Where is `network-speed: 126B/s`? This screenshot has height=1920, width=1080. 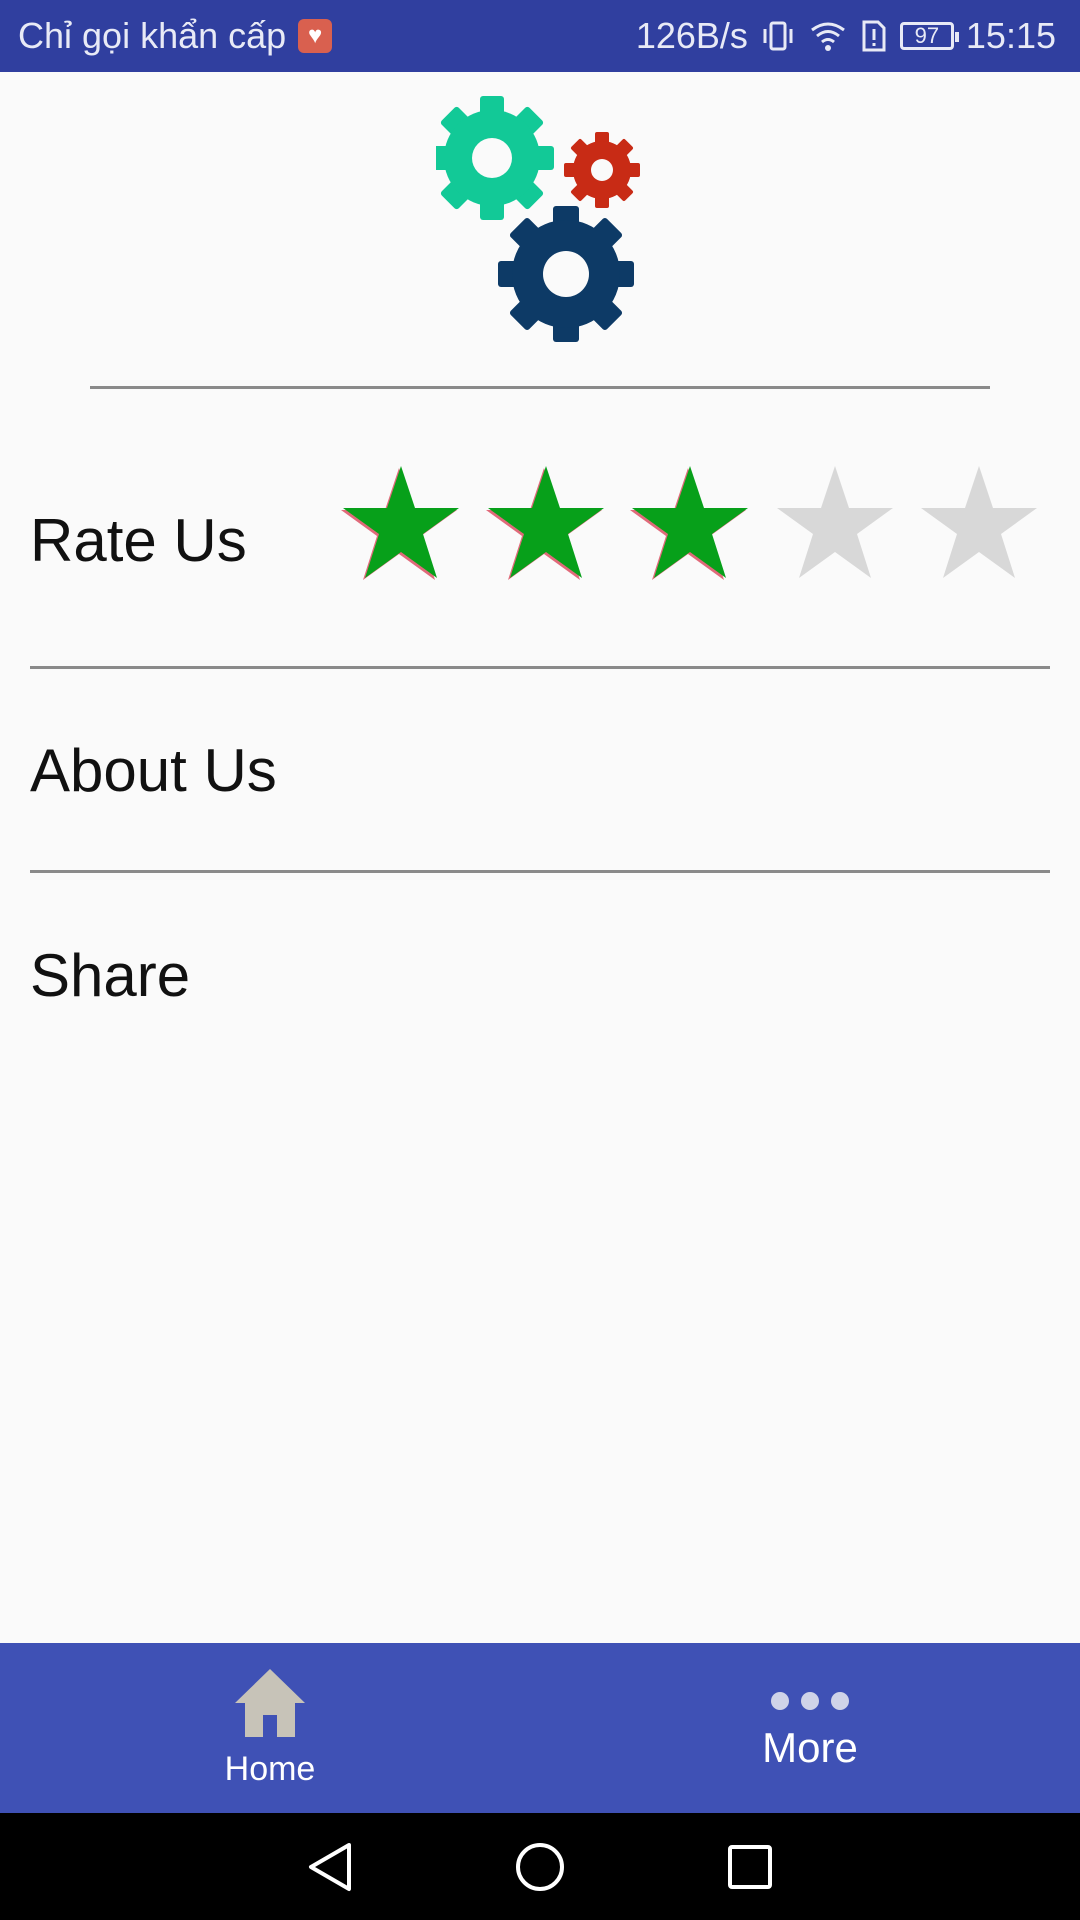
network-speed: 126B/s is located at coordinates (691, 35).